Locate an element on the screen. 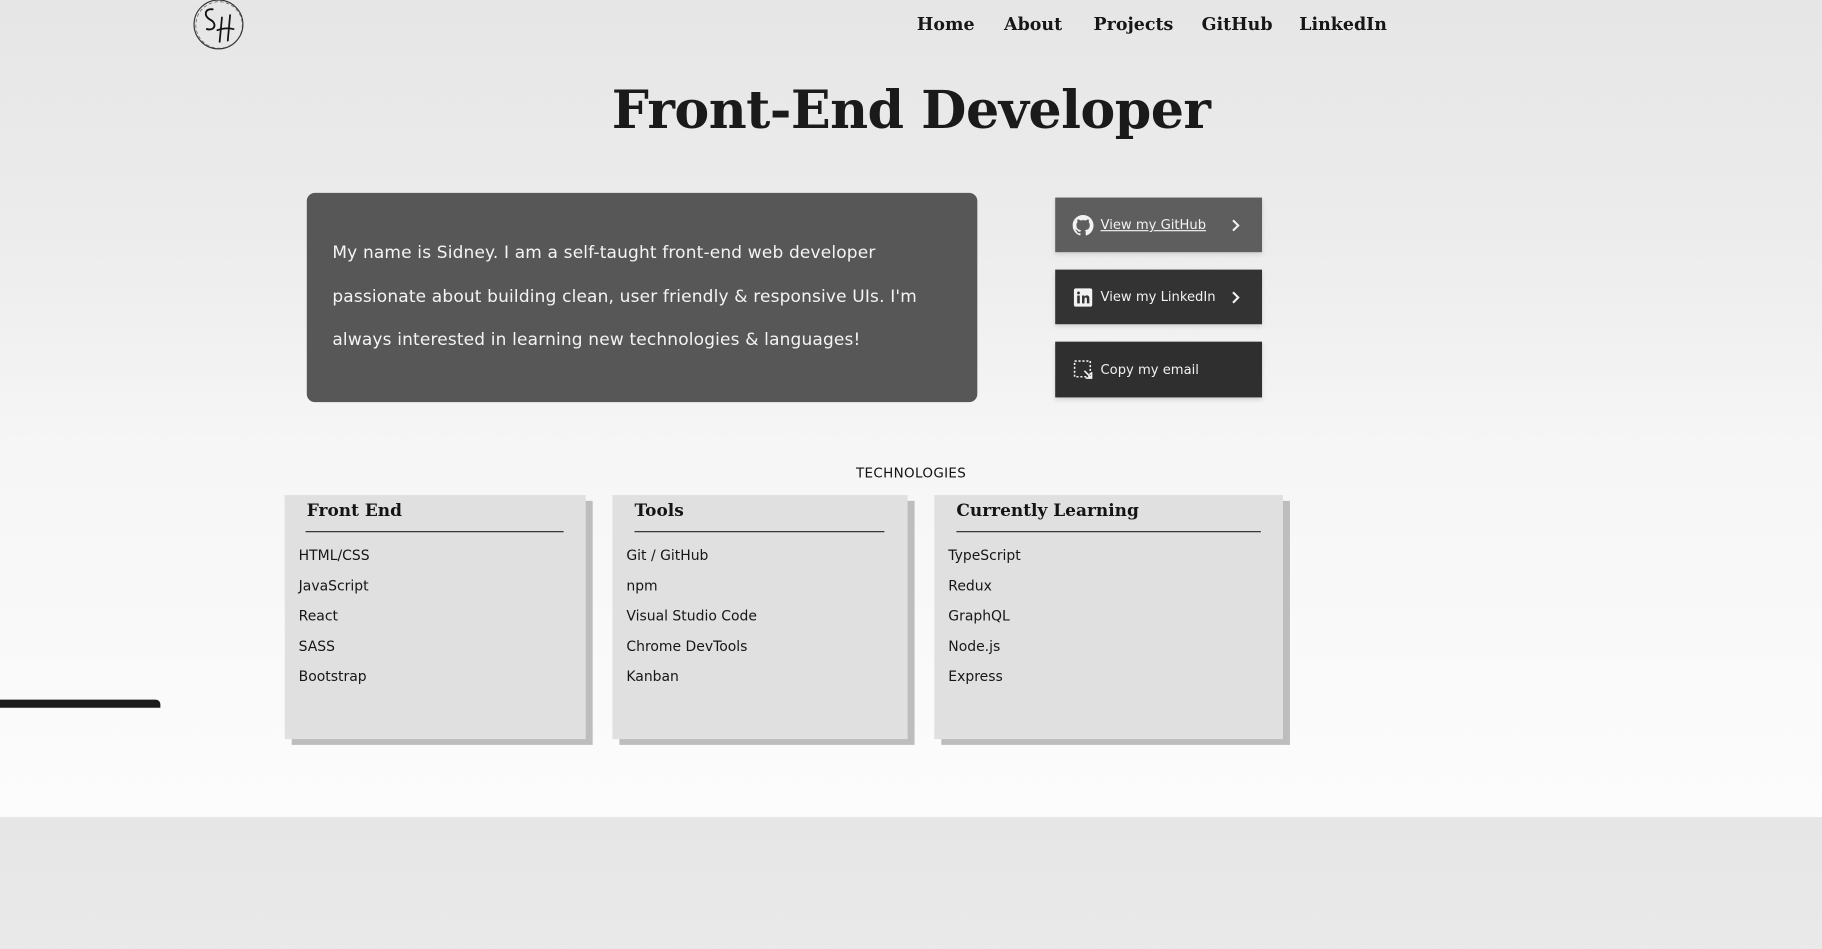 The height and width of the screenshot is (949, 1822). list-item: Express is located at coordinates (975, 676).